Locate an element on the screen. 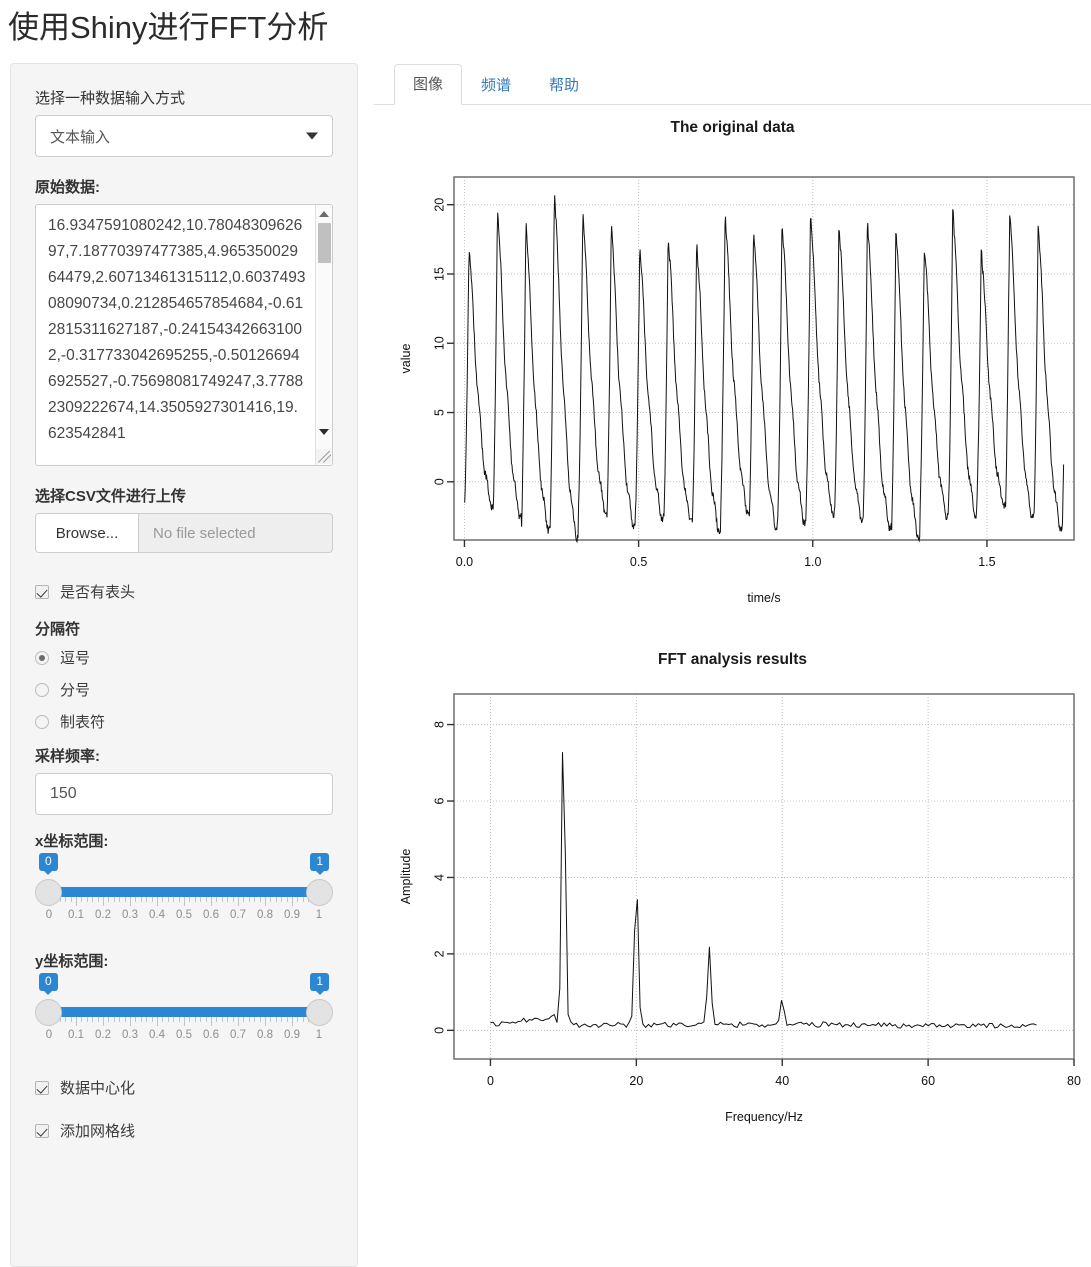 Image resolution: width=1091 pixels, height=1267 pixels. header-checkbox: 是否有表头 is located at coordinates (184, 591).